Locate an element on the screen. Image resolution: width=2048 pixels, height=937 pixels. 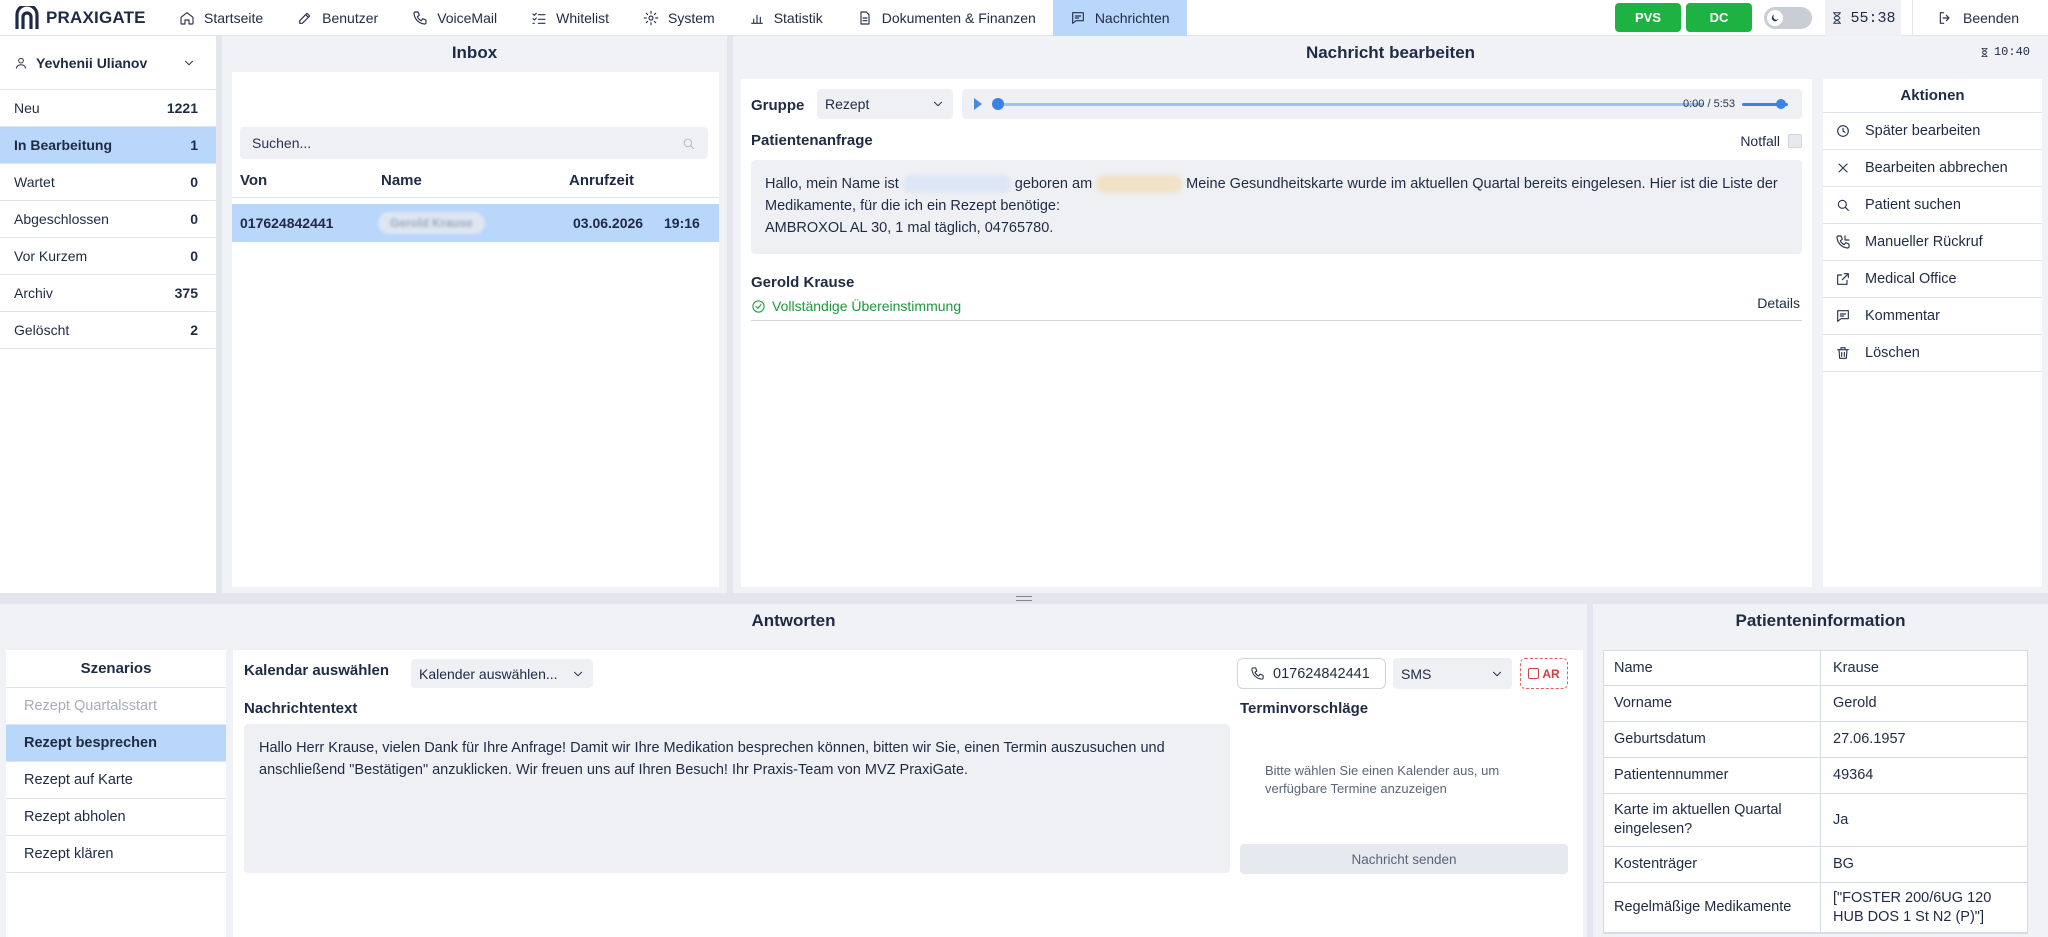
user-menu: Yevhenii Ulianov is located at coordinates (108, 63).